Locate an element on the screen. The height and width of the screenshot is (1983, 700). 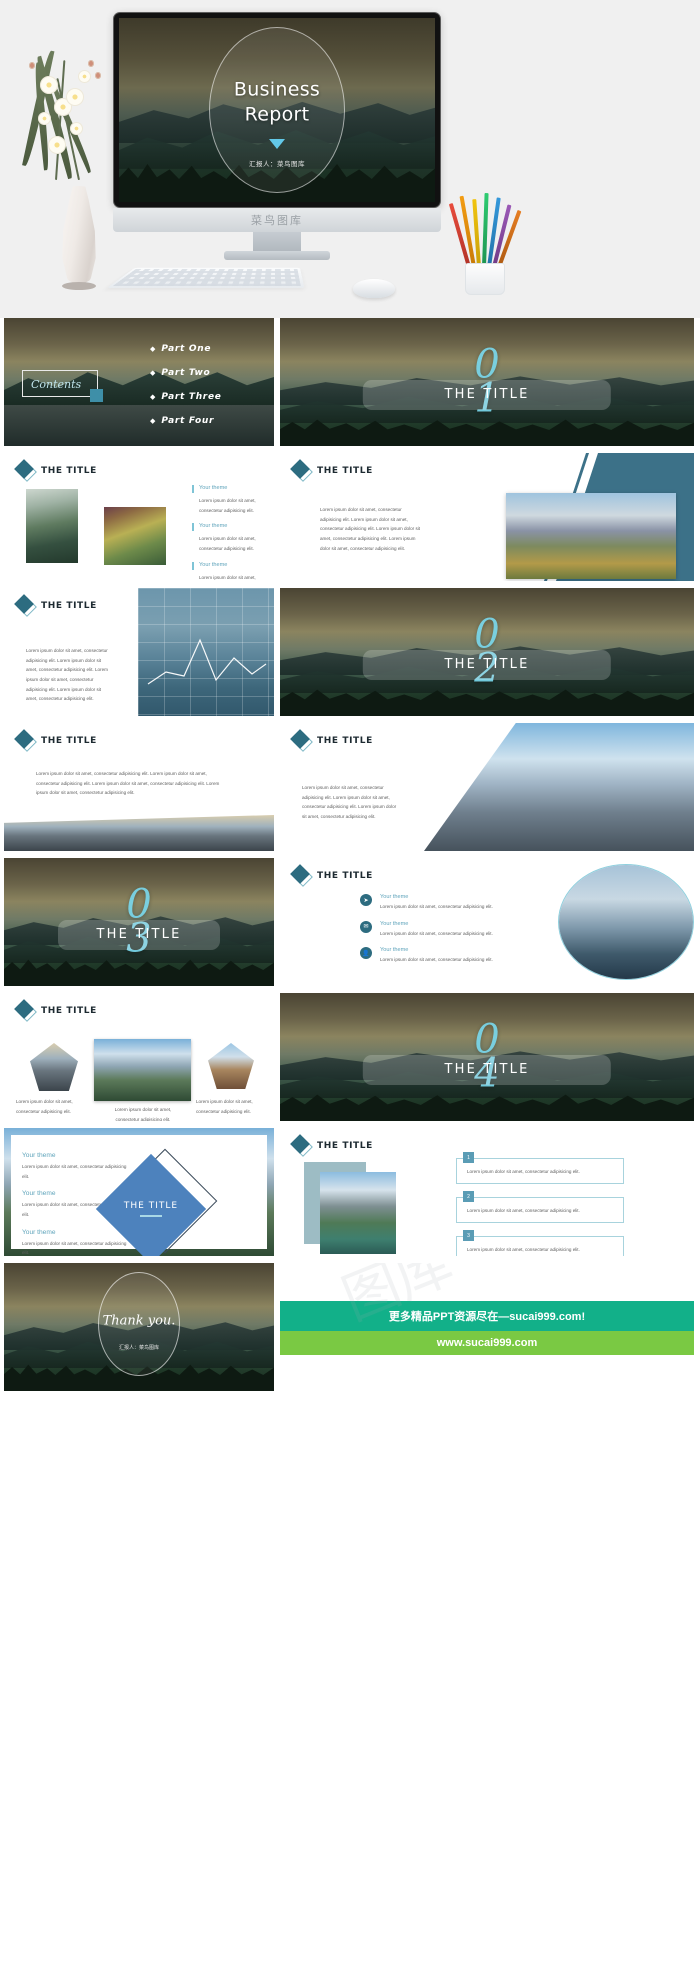
monitor-stand-base is located at coordinates (277, 255).